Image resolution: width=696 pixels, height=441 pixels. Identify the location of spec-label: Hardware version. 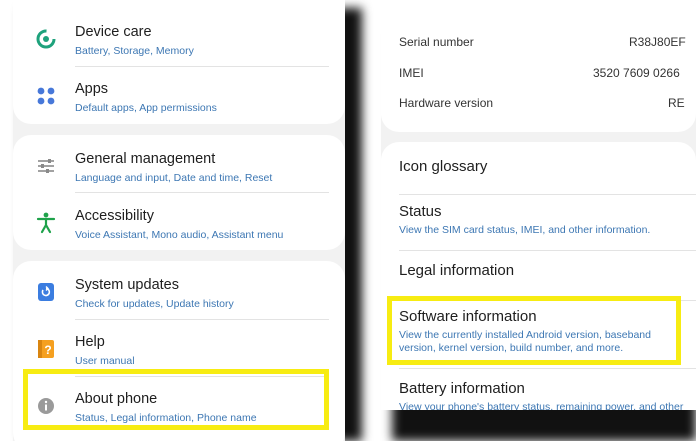
(446, 103).